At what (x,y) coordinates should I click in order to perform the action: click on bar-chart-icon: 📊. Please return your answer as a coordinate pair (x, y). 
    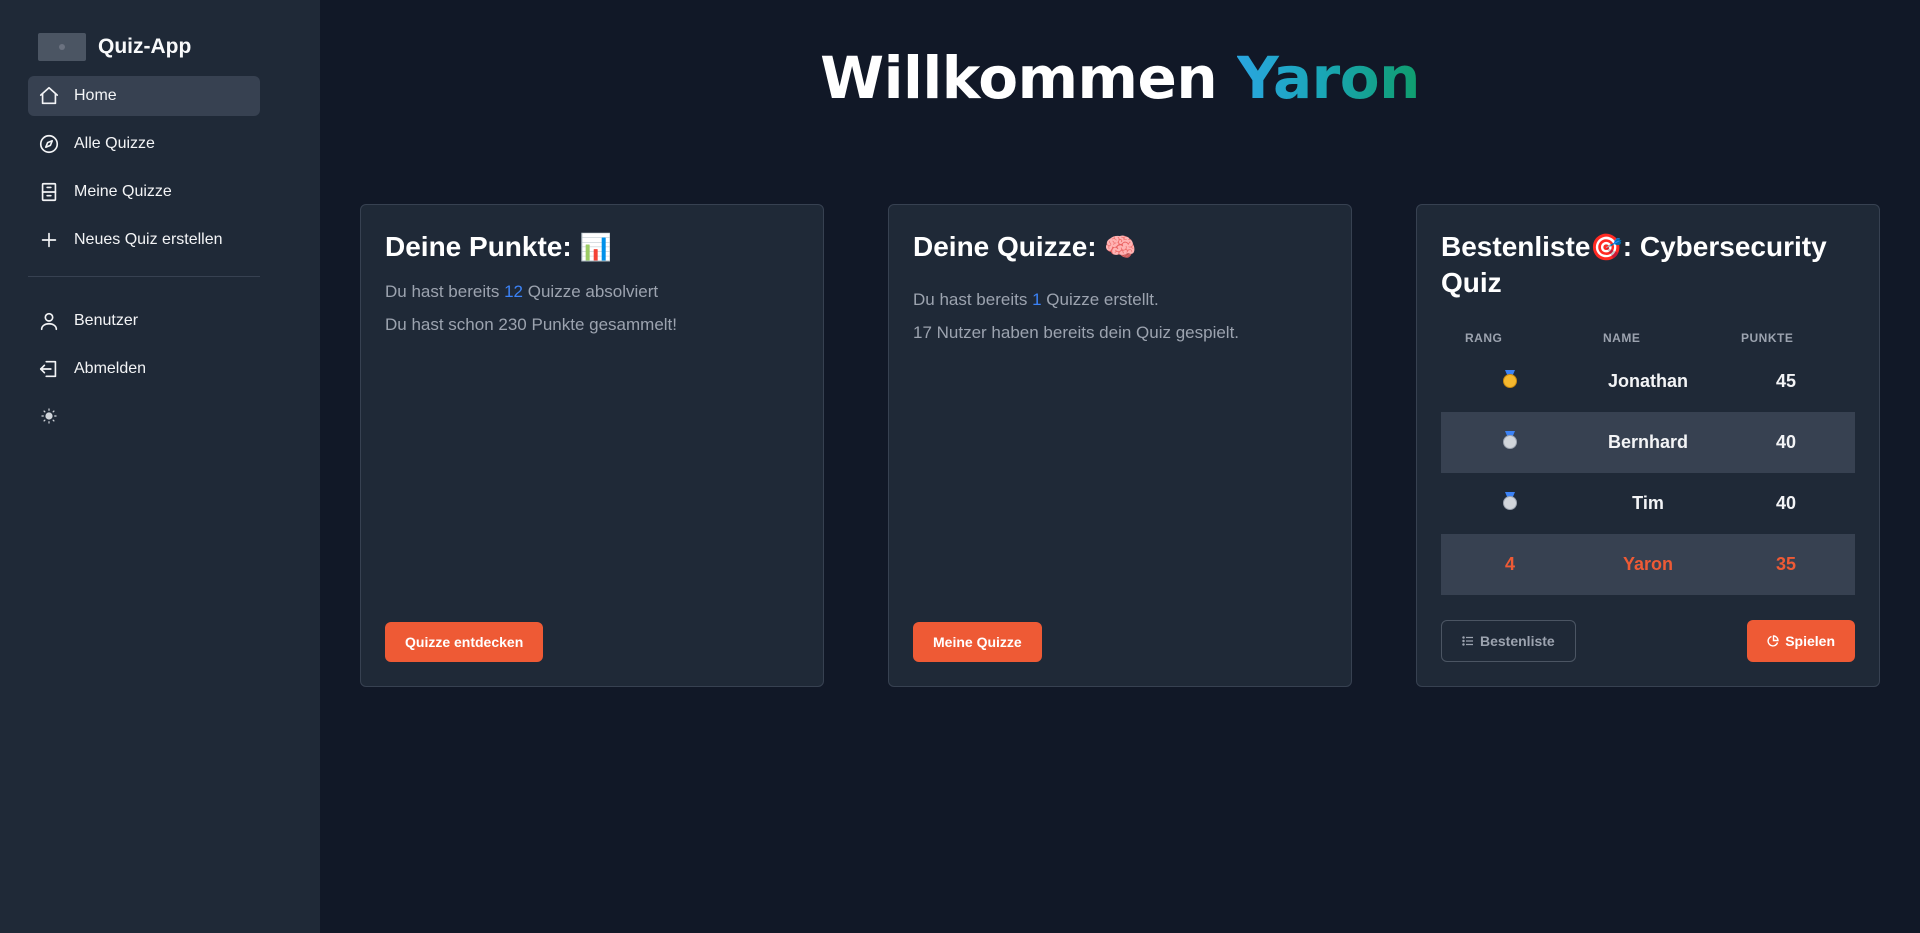
    Looking at the image, I should click on (595, 247).